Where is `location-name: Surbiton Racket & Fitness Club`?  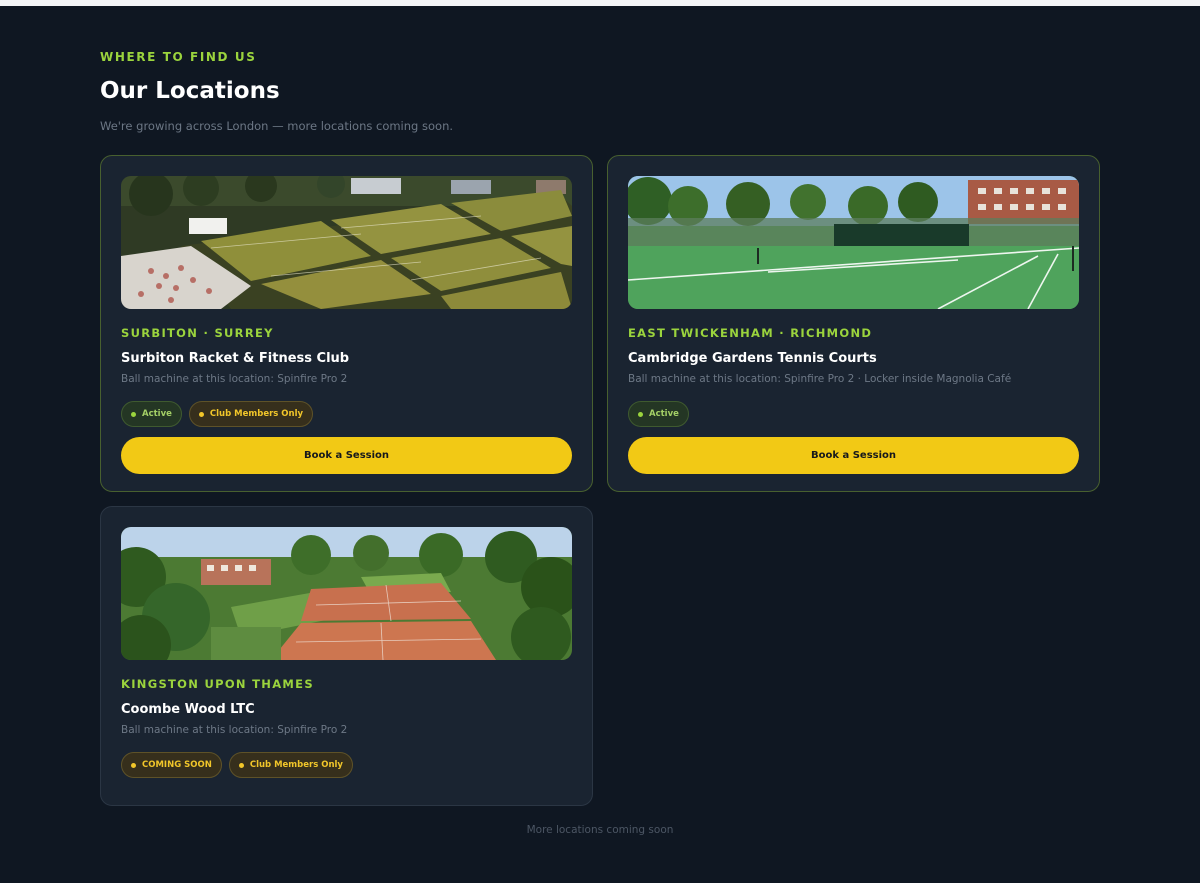 location-name: Surbiton Racket & Fitness Club is located at coordinates (235, 358).